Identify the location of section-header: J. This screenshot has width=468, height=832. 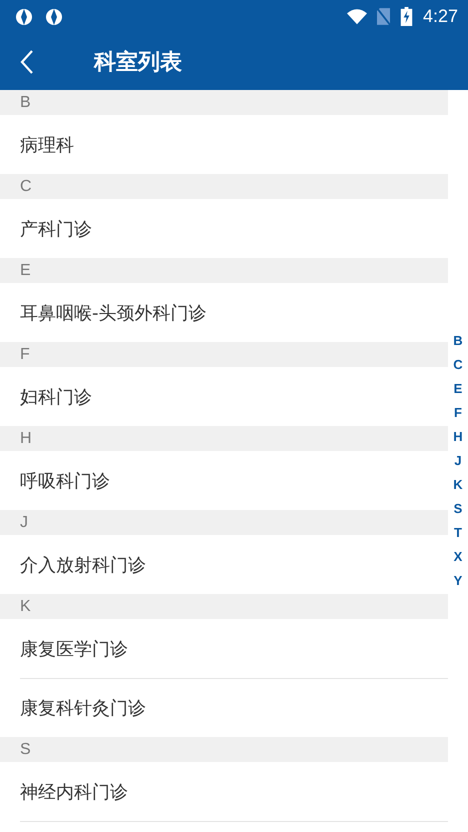
(224, 522).